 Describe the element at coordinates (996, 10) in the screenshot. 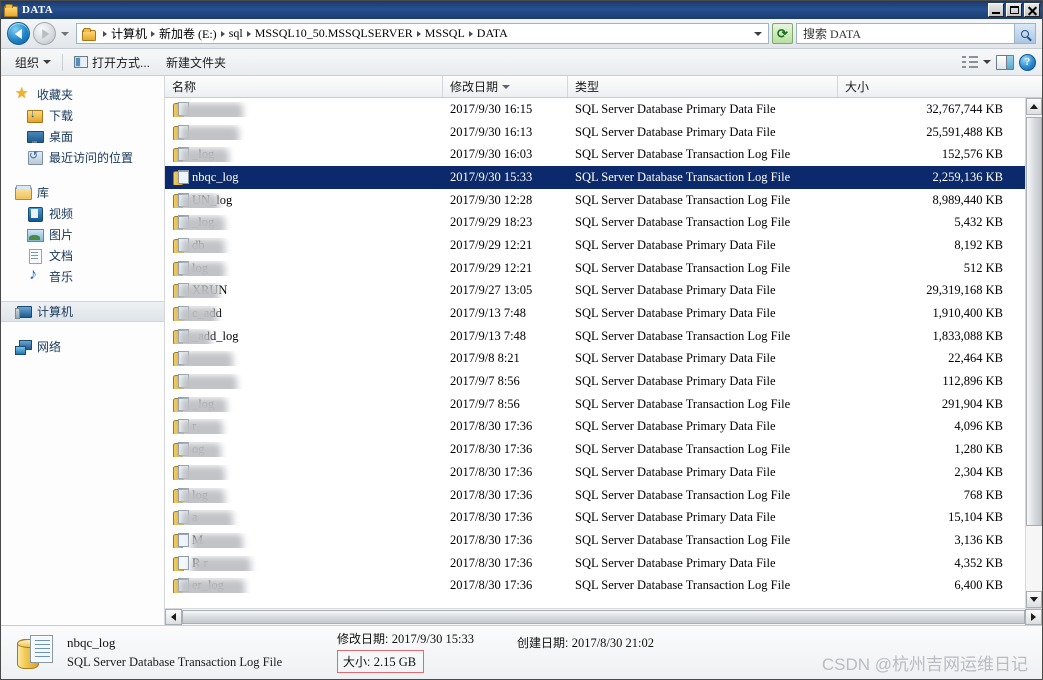

I see `minimize-button` at that location.